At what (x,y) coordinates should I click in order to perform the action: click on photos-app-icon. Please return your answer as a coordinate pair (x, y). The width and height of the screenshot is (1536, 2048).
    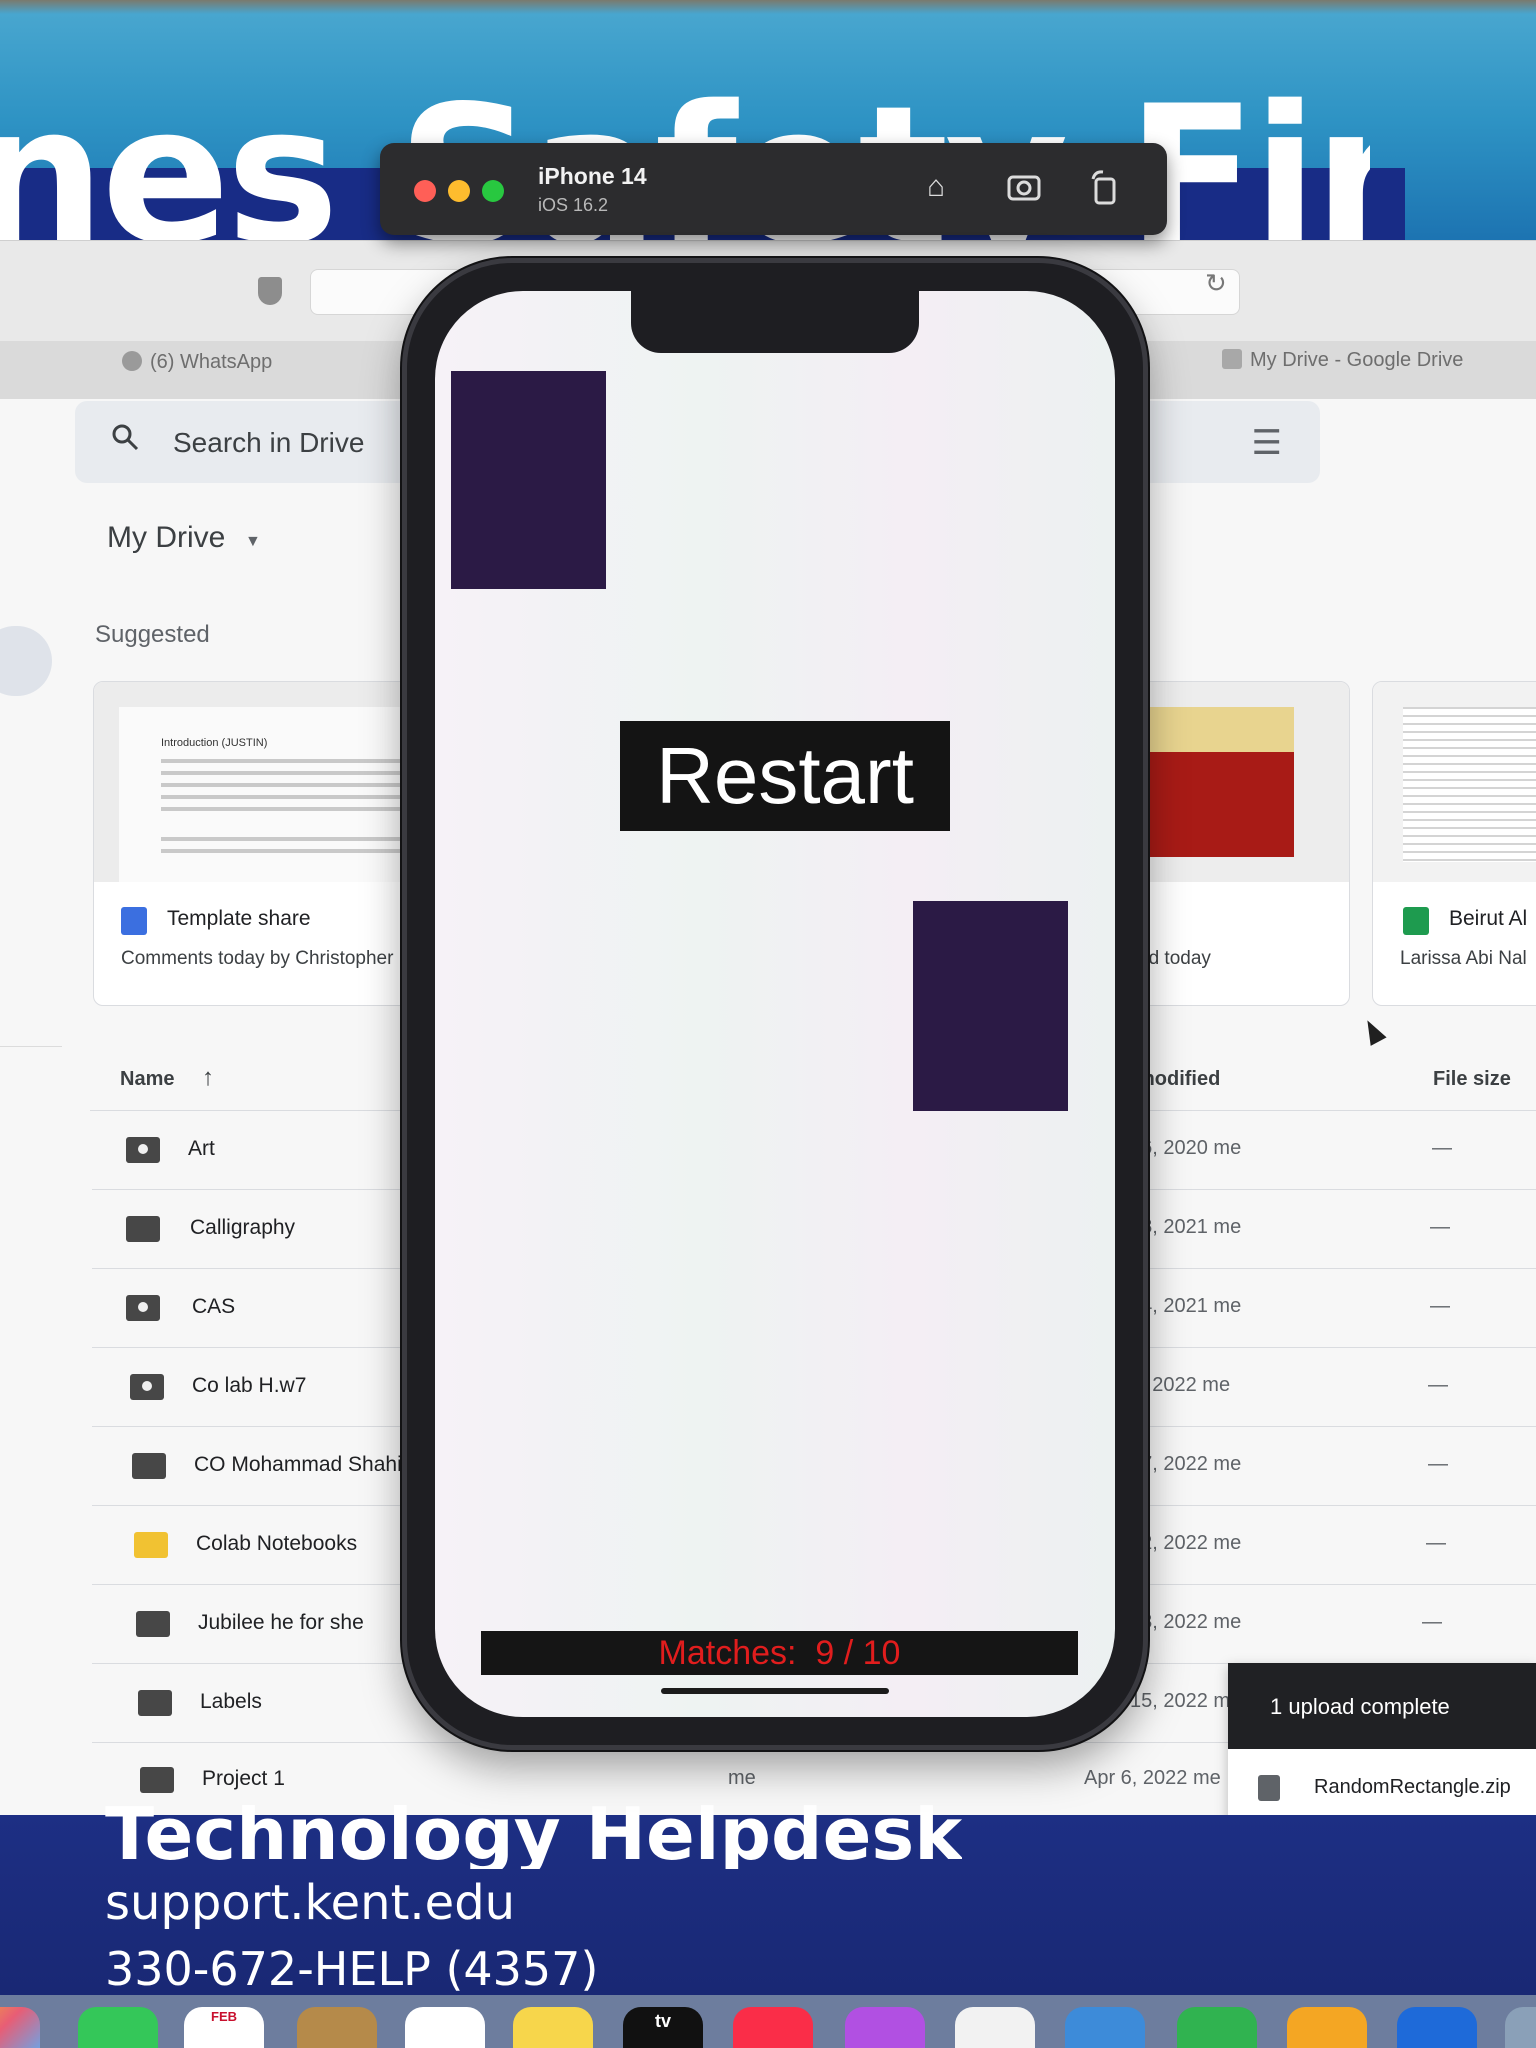
    Looking at the image, I should click on (20, 2027).